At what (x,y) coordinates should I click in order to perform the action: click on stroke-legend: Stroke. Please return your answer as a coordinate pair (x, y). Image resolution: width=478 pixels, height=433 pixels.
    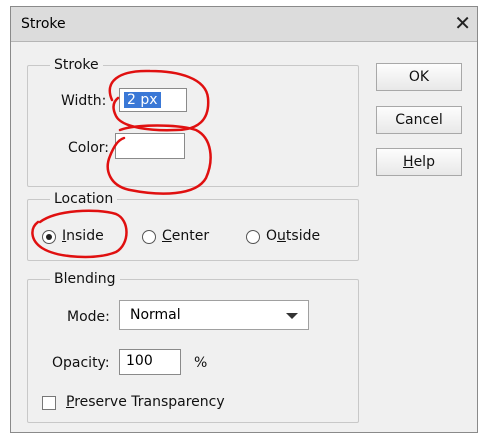
    Looking at the image, I should click on (76, 65).